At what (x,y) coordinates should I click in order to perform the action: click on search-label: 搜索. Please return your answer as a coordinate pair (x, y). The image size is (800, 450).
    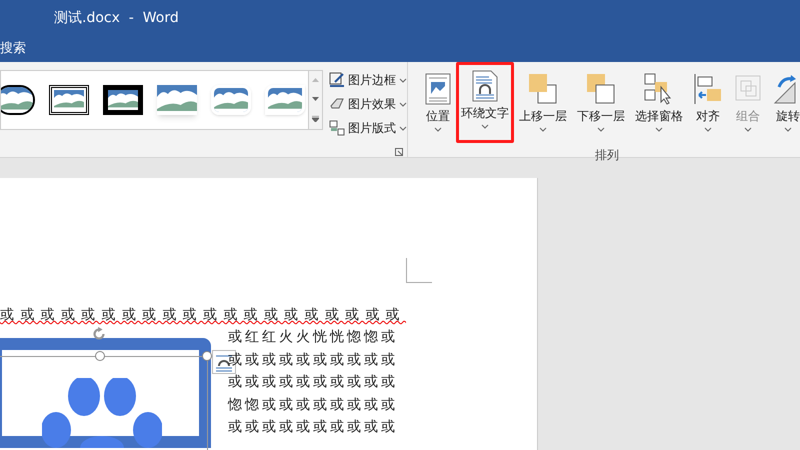
    Looking at the image, I should click on (13, 49).